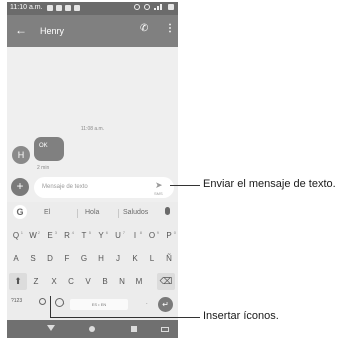 The height and width of the screenshot is (341, 358). What do you see at coordinates (77, 8) in the screenshot?
I see `notification-icon` at bounding box center [77, 8].